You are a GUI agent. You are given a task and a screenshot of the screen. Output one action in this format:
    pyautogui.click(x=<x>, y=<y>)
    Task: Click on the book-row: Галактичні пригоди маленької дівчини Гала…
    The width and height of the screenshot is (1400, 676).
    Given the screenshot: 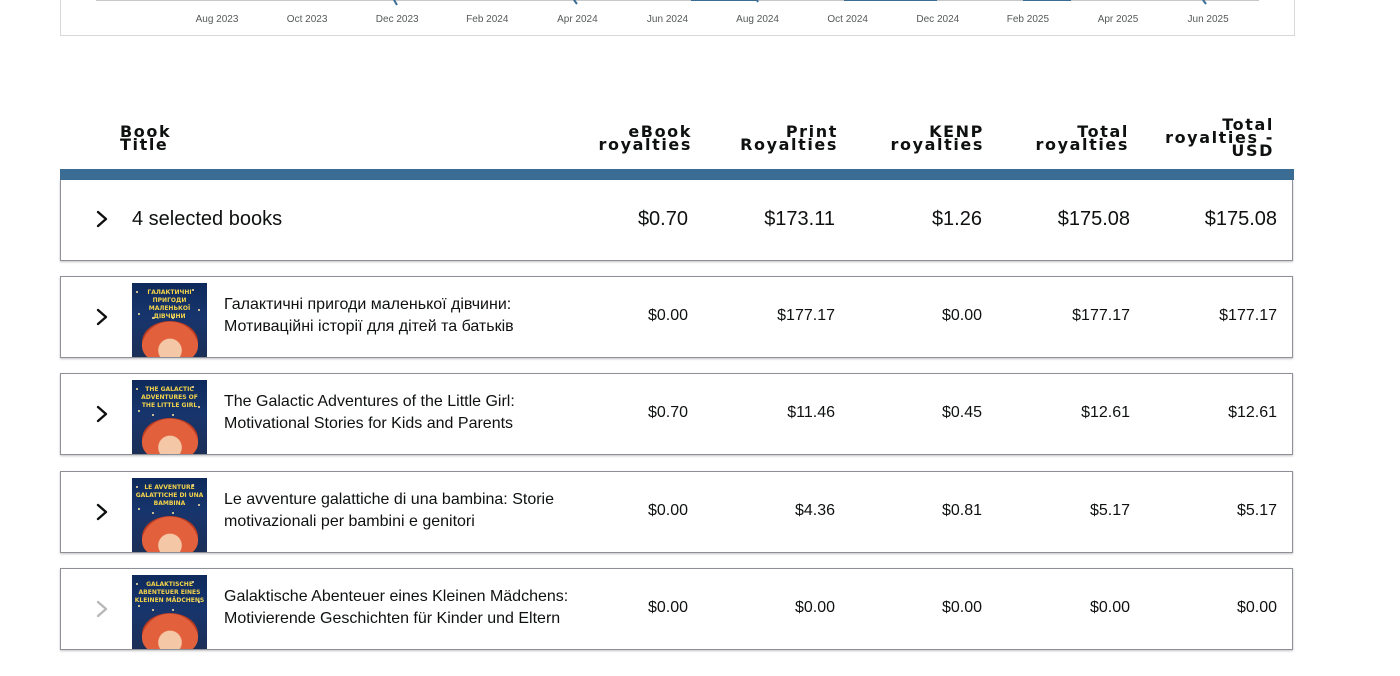 What is the action you would take?
    pyautogui.click(x=676, y=317)
    